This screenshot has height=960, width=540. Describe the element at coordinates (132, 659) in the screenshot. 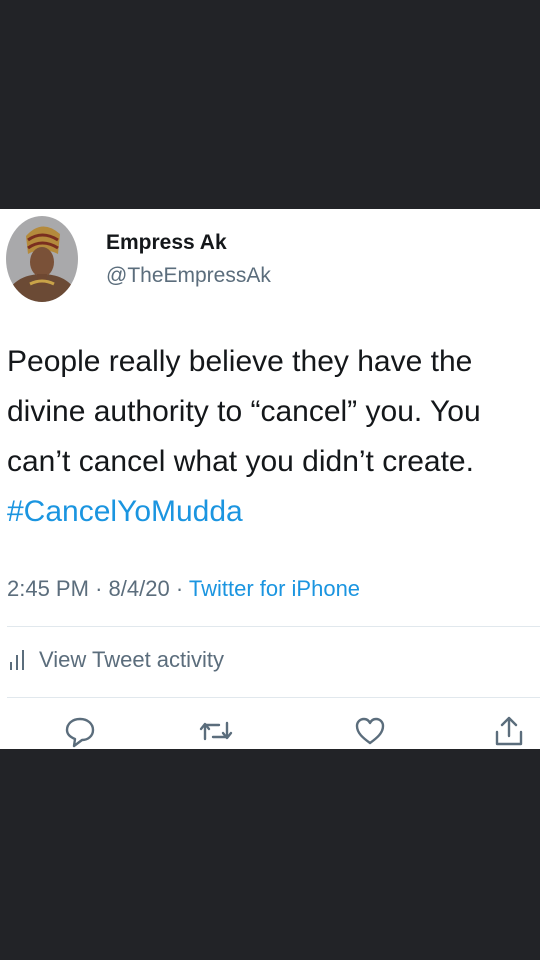

I see `activity-label: View Tweet activity` at that location.